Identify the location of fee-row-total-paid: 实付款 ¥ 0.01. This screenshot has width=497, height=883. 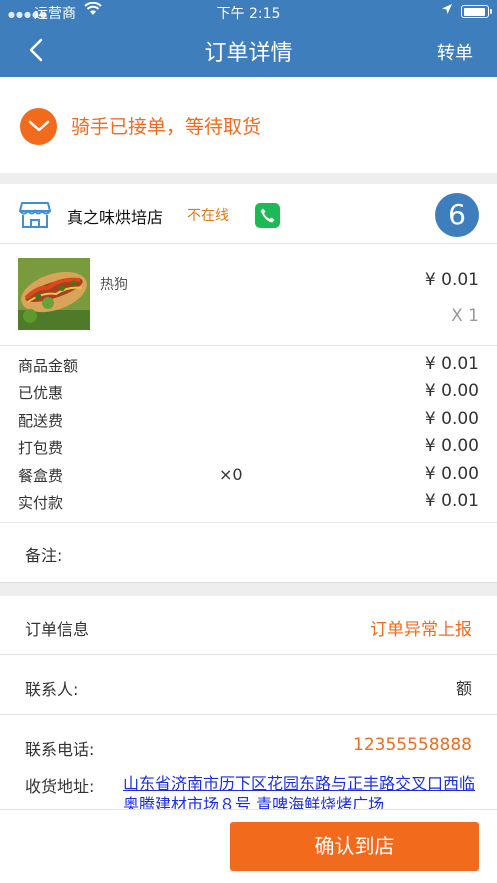
(248, 501).